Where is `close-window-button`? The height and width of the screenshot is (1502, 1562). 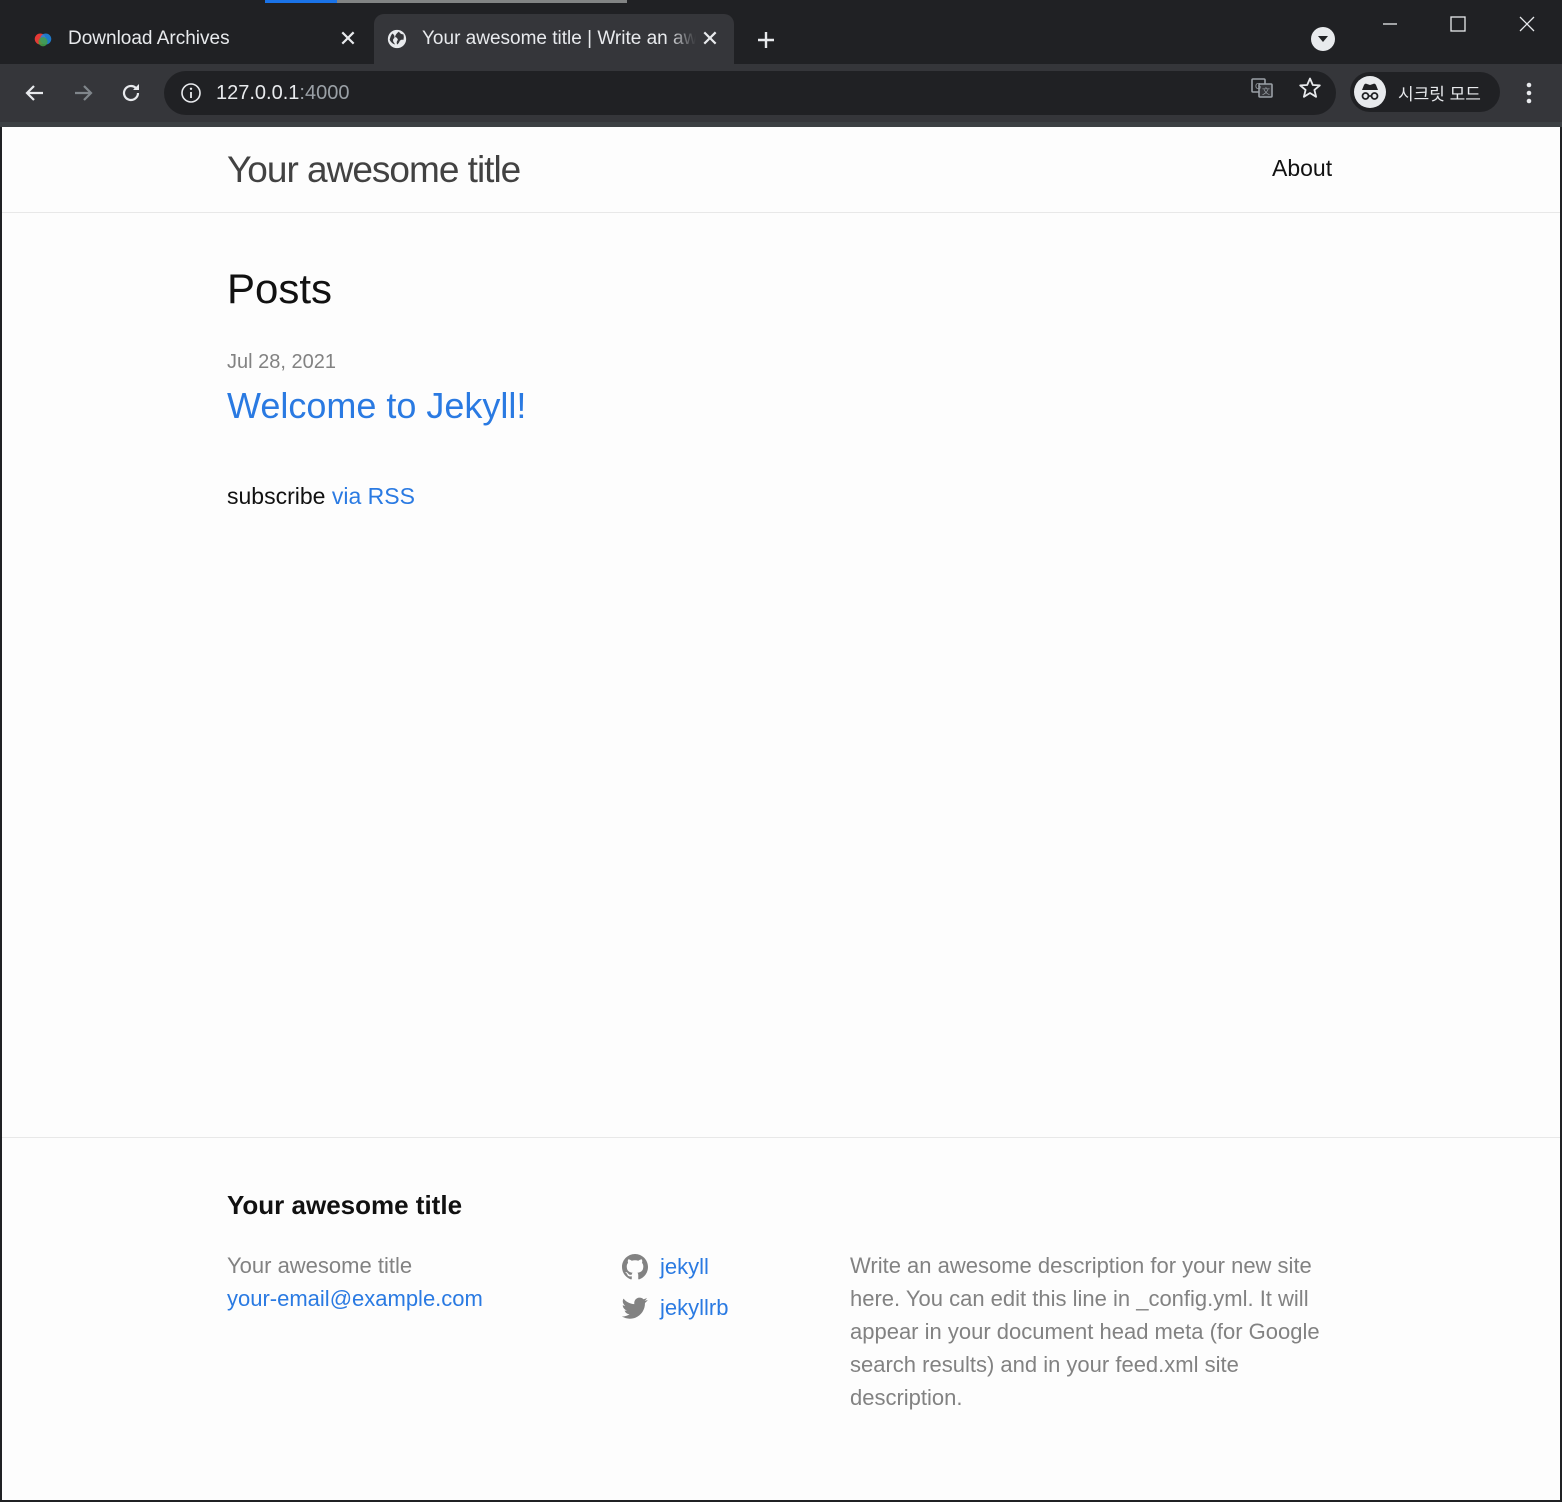 close-window-button is located at coordinates (1527, 24).